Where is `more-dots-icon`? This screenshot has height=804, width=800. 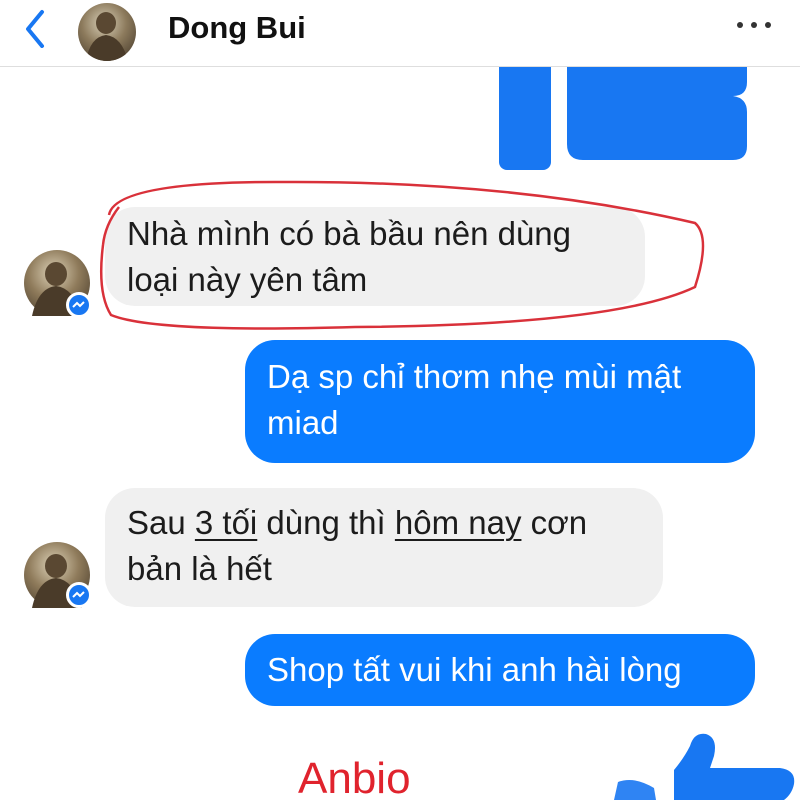 more-dots-icon is located at coordinates (754, 24).